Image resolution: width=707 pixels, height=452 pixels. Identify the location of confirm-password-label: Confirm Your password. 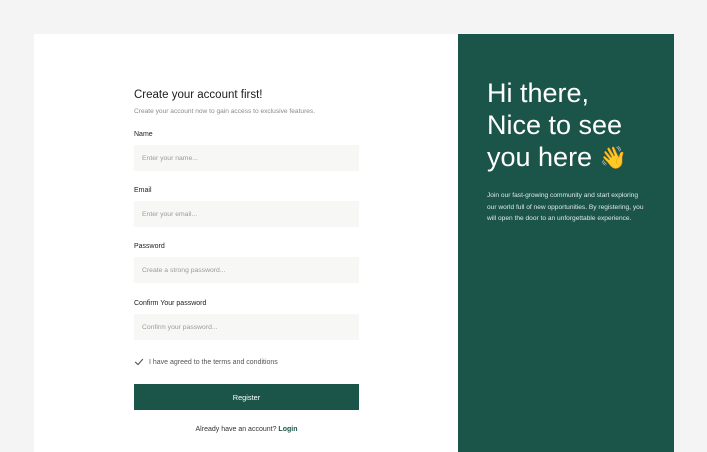
(170, 303).